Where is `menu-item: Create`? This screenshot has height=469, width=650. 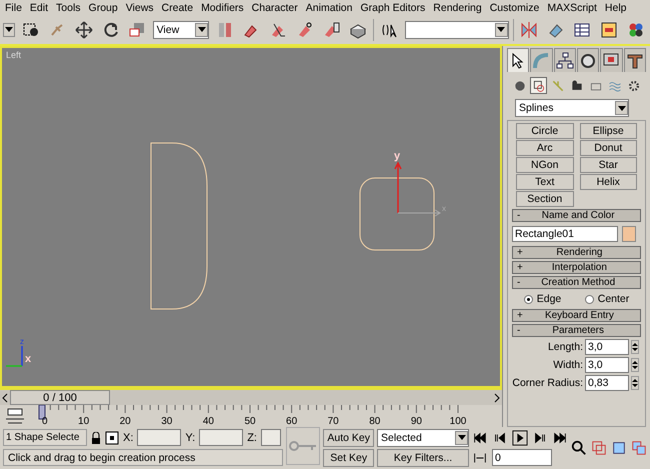 menu-item: Create is located at coordinates (178, 8).